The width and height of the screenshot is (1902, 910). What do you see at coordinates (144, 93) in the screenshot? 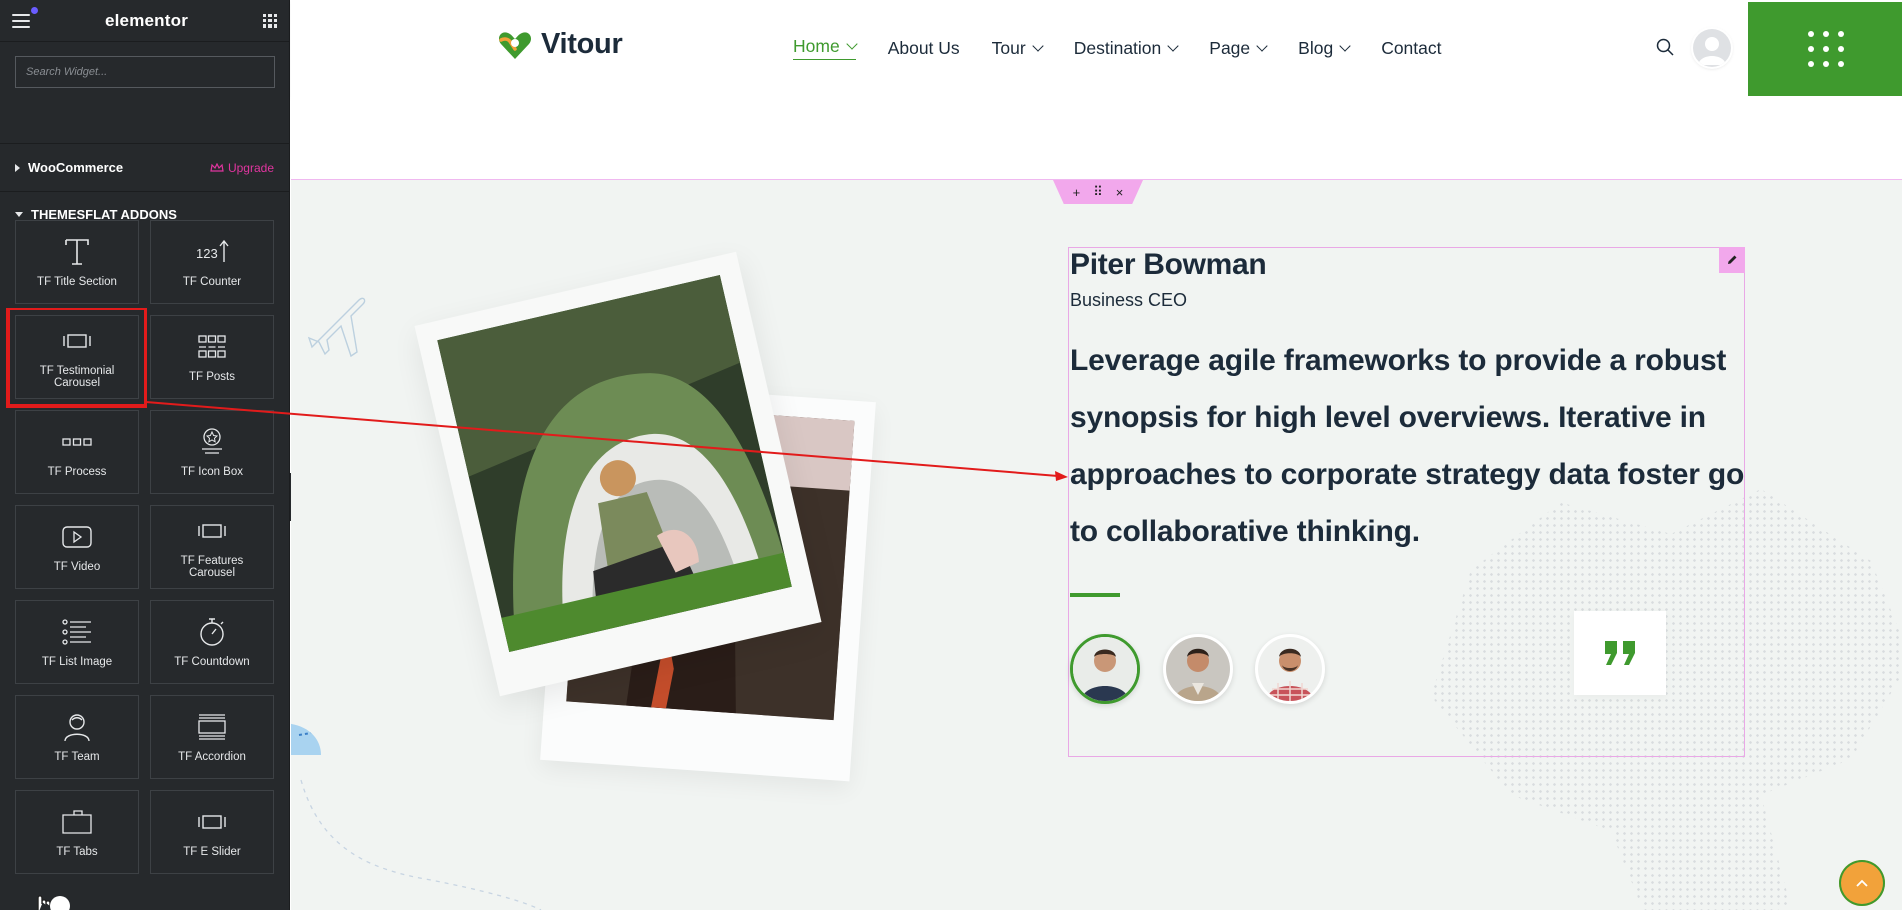
I see `search-area` at bounding box center [144, 93].